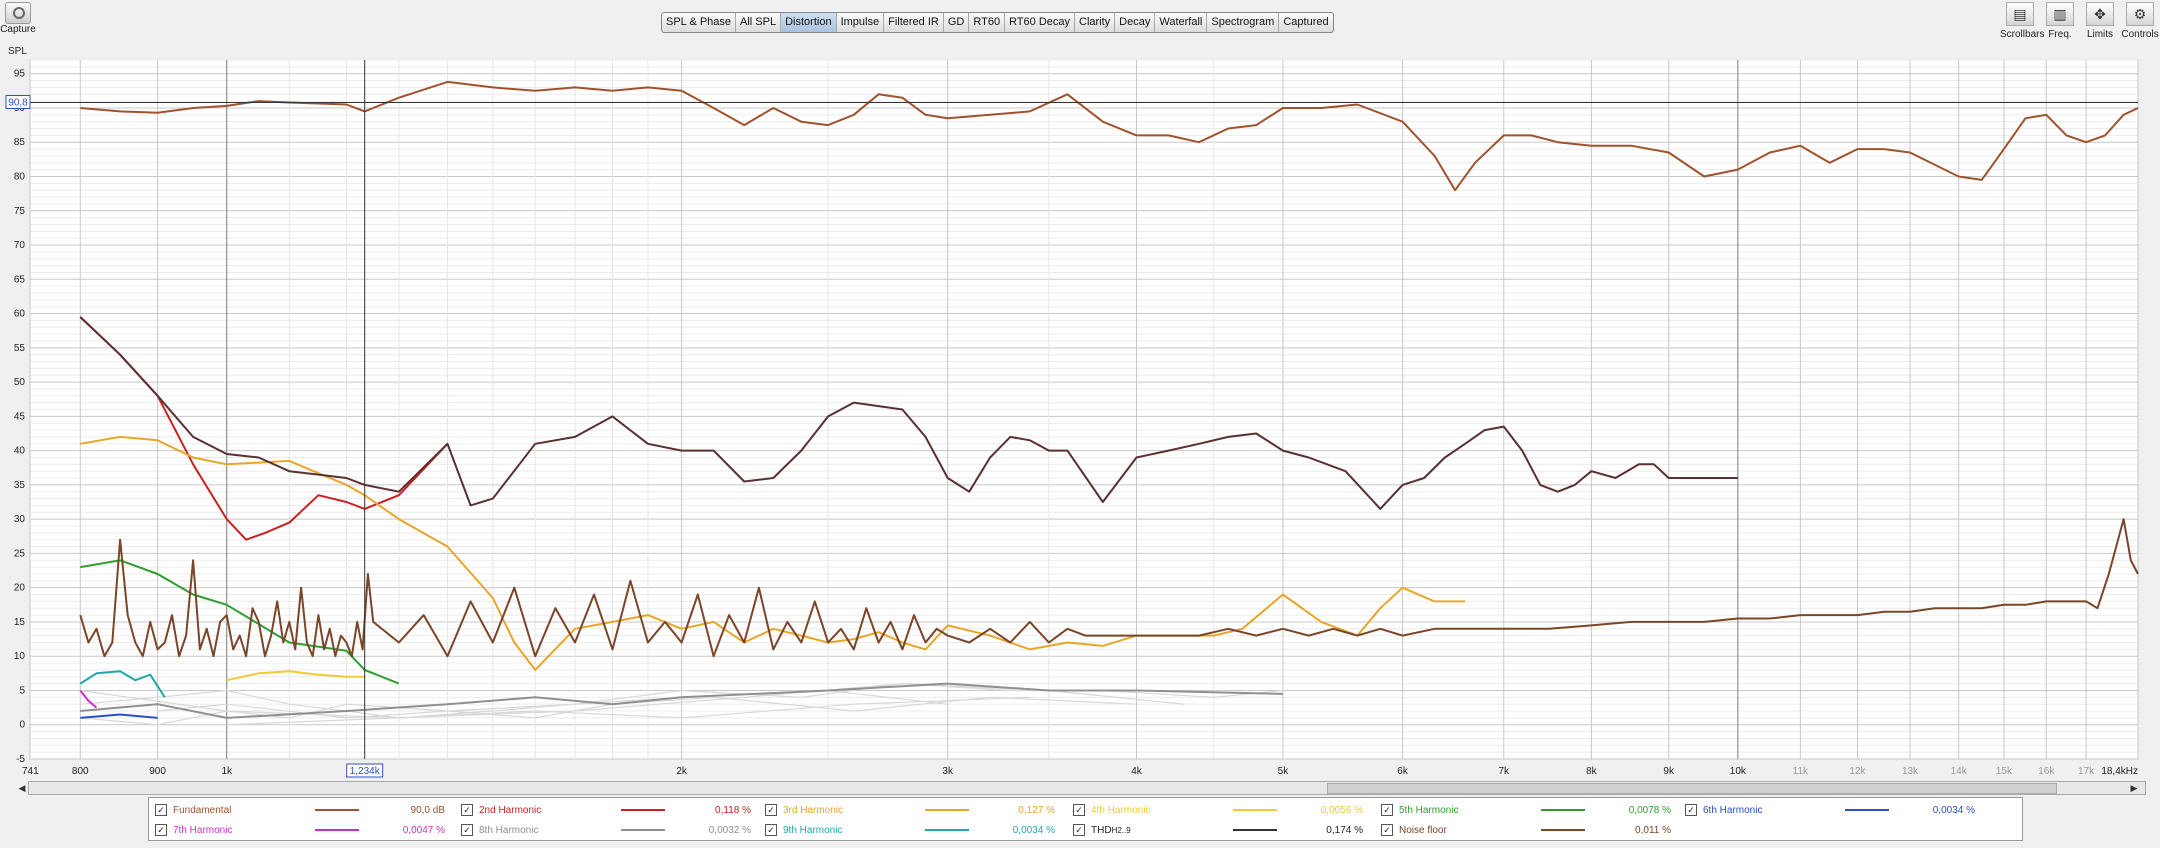  What do you see at coordinates (1691, 810) in the screenshot?
I see `legend-checkbox-6th-harmonic: ✓` at bounding box center [1691, 810].